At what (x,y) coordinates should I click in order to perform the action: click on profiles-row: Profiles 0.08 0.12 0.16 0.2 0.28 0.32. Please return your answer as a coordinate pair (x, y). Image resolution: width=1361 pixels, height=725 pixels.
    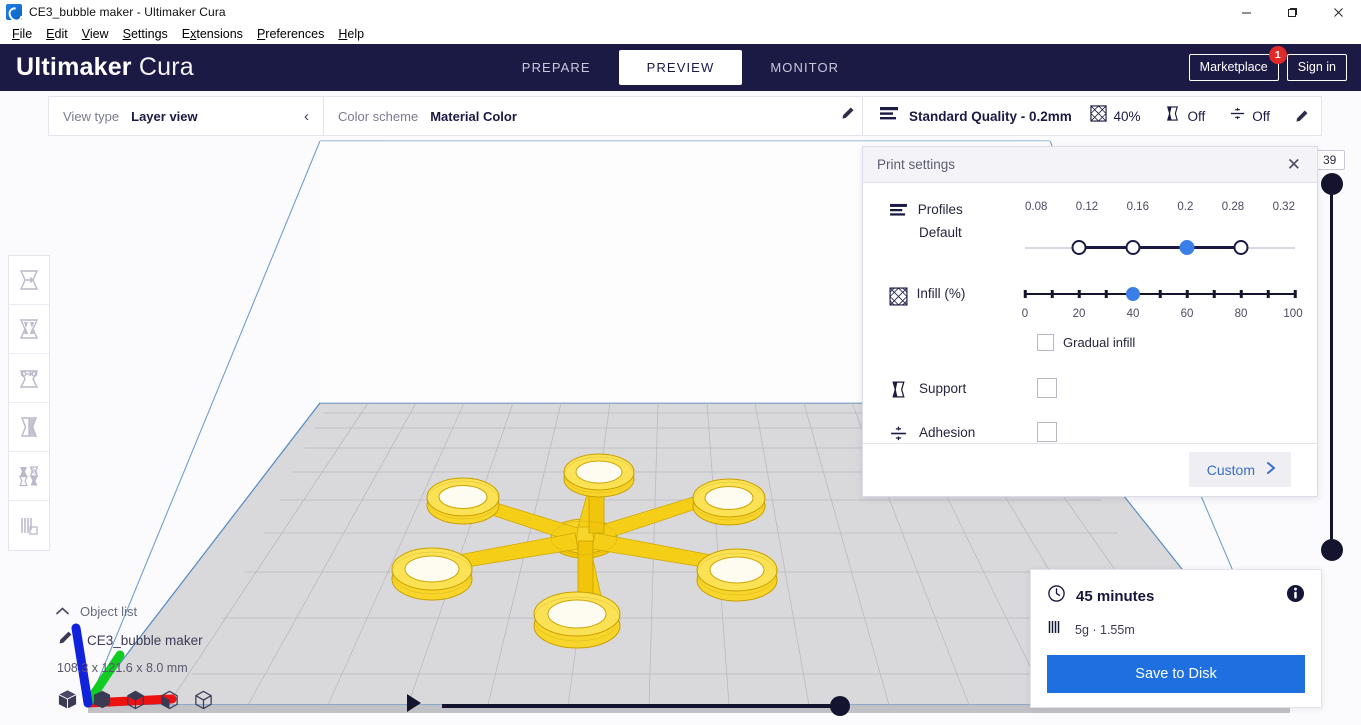
    Looking at the image, I should click on (1090, 209).